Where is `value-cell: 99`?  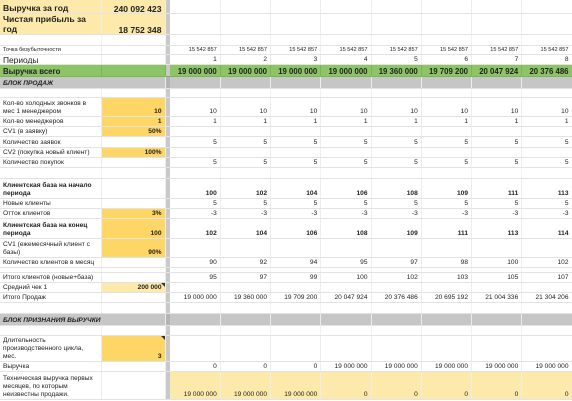 value-cell: 99 is located at coordinates (296, 277).